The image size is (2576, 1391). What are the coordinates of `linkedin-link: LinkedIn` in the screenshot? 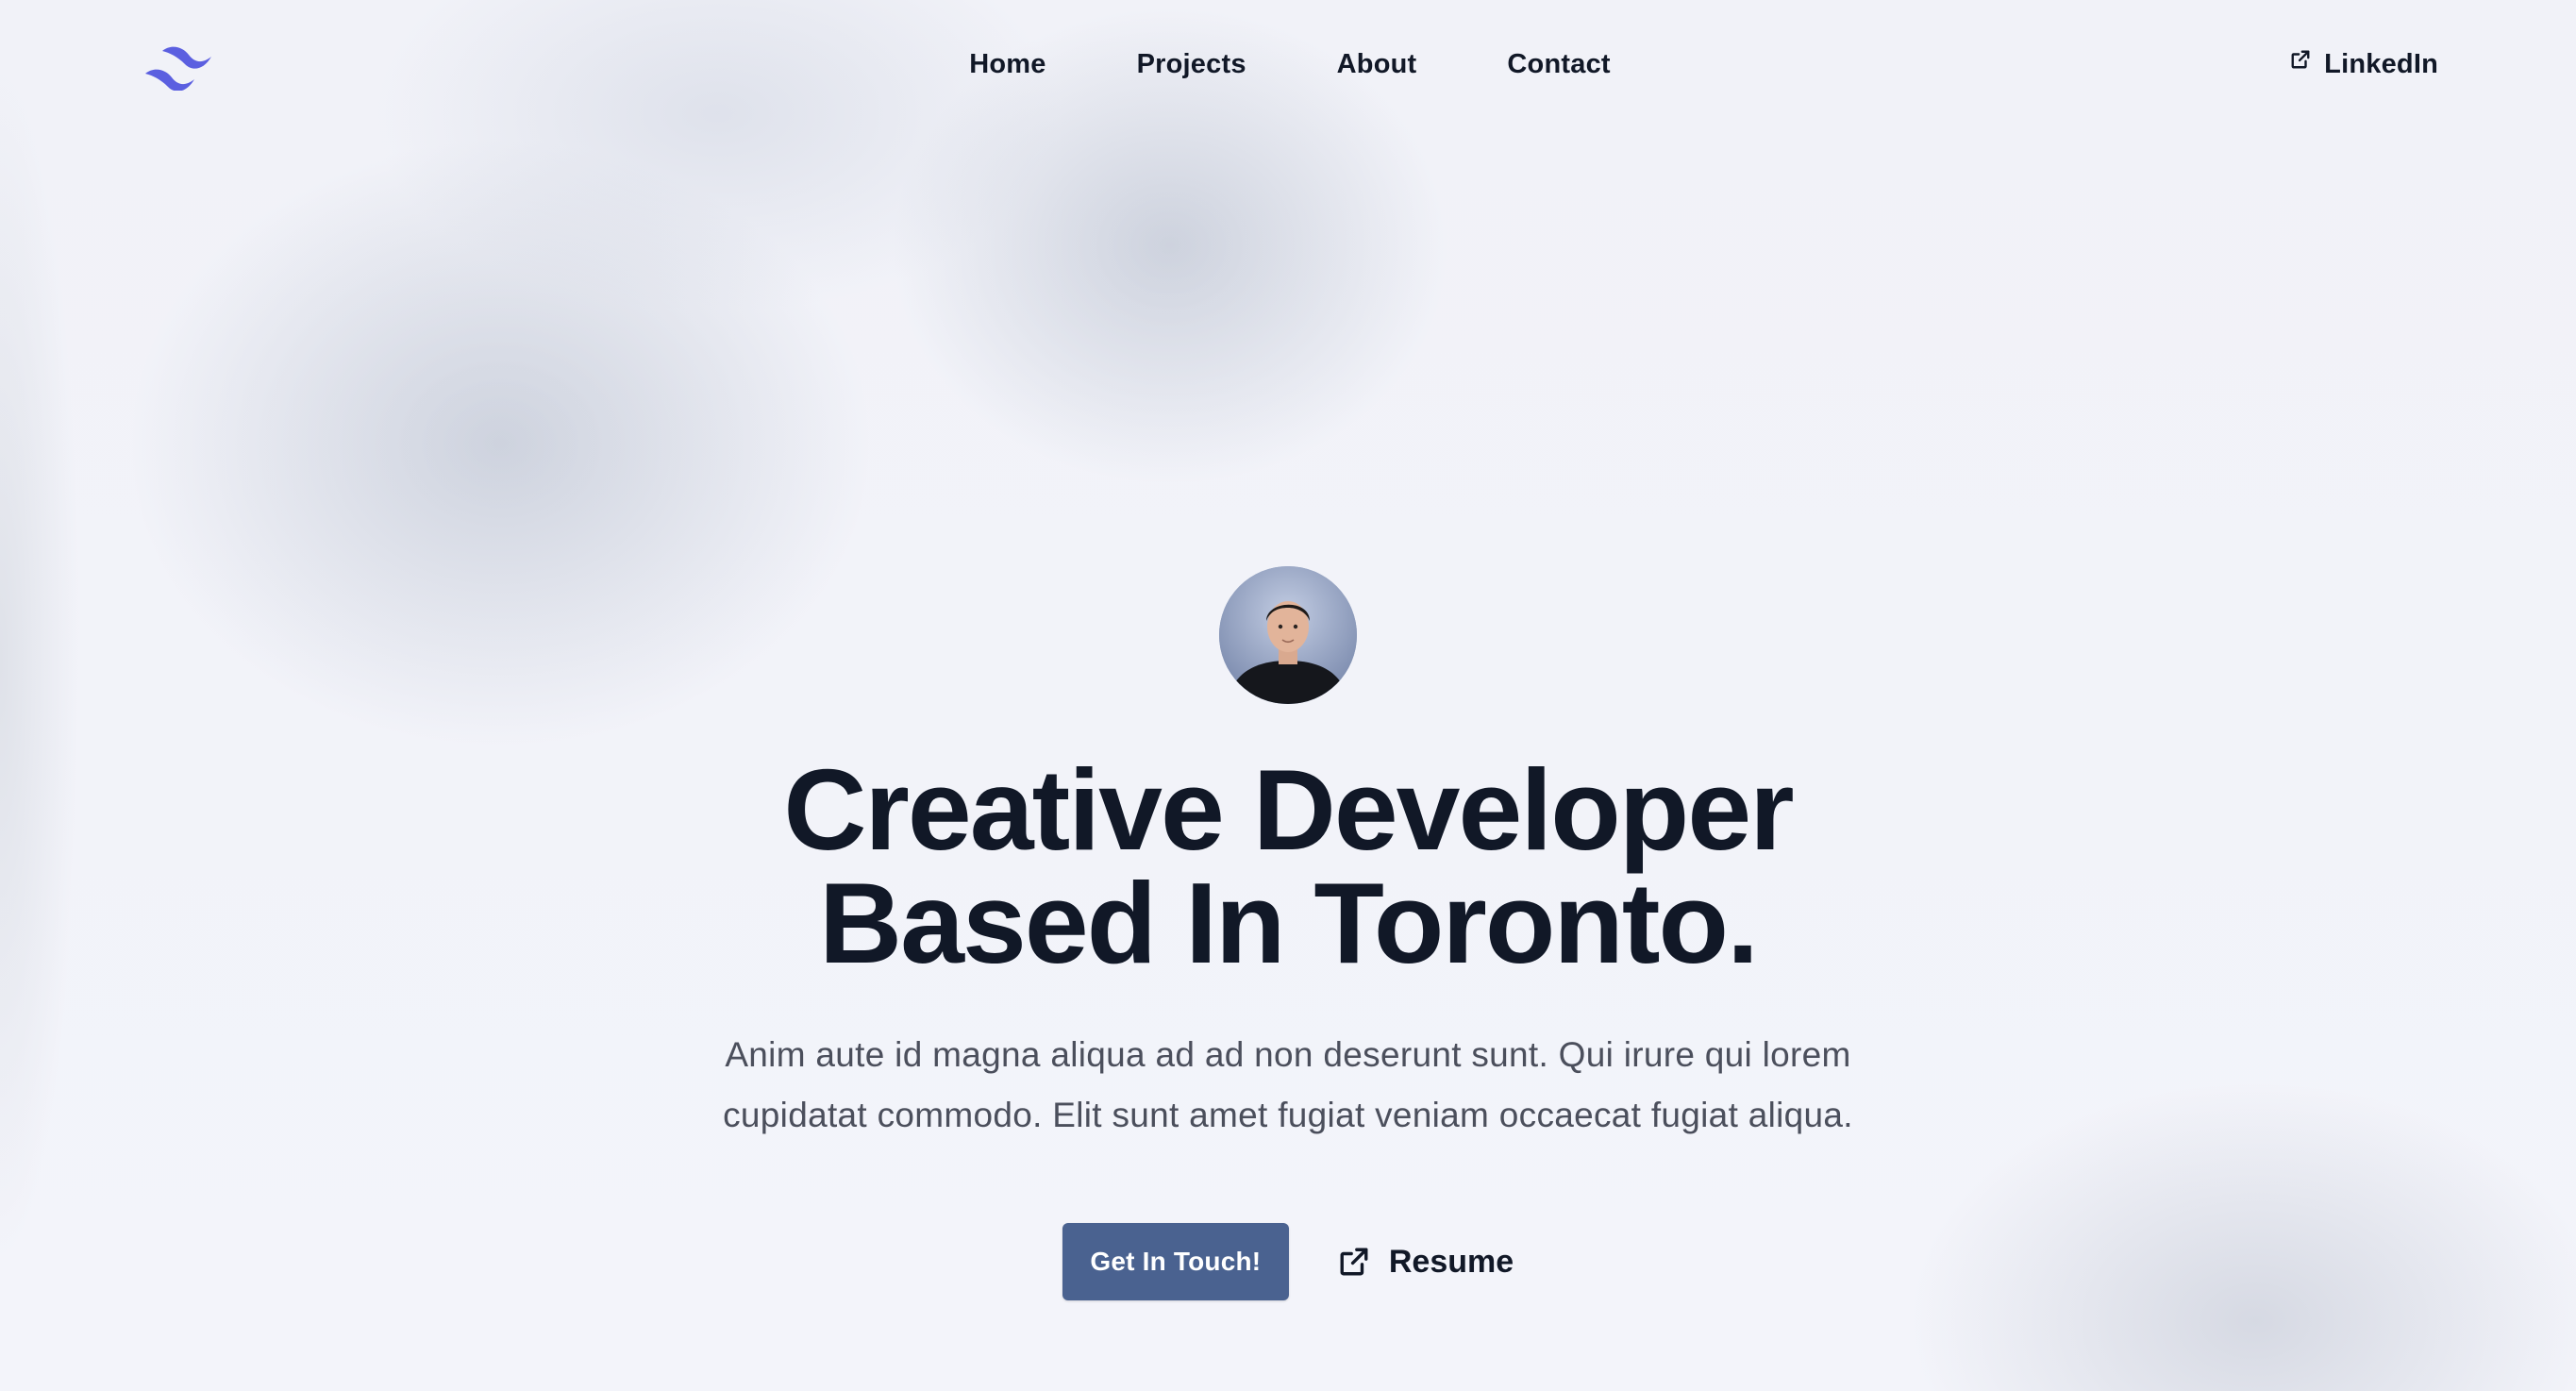 It's located at (2364, 64).